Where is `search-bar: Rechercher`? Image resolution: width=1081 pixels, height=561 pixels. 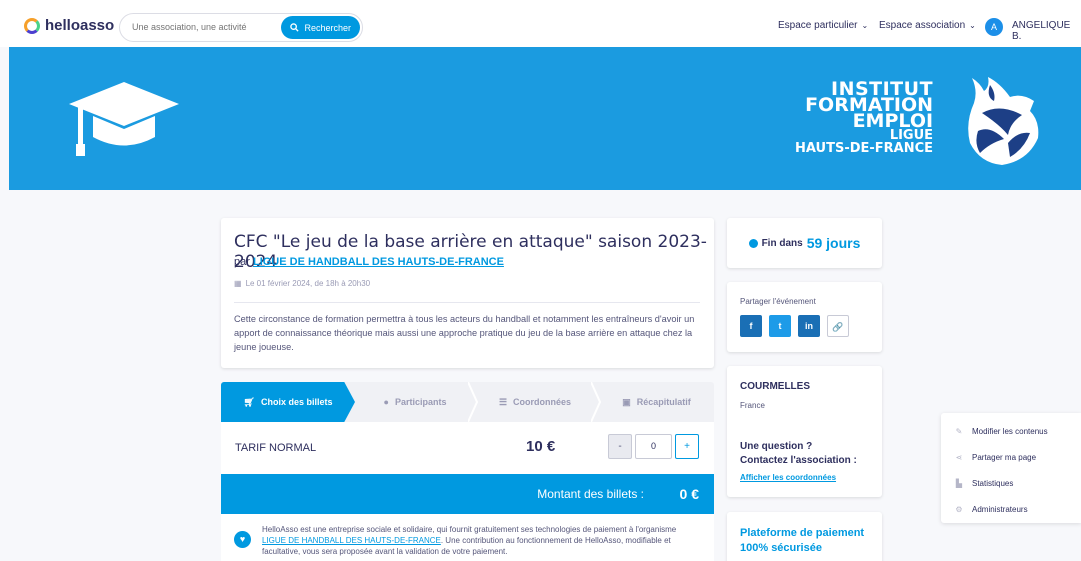
search-bar: Rechercher is located at coordinates (241, 27).